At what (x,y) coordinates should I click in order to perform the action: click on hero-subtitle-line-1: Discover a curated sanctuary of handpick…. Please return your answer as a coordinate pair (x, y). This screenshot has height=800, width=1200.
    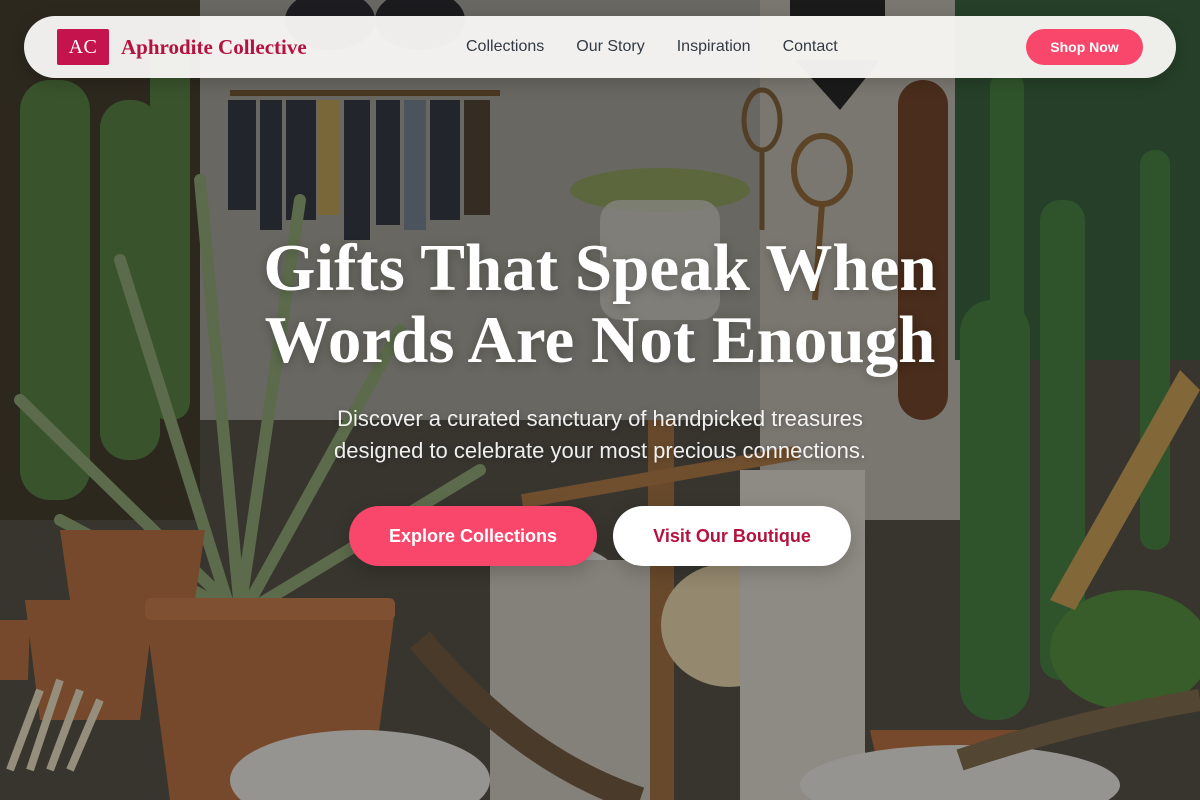
    Looking at the image, I should click on (600, 418).